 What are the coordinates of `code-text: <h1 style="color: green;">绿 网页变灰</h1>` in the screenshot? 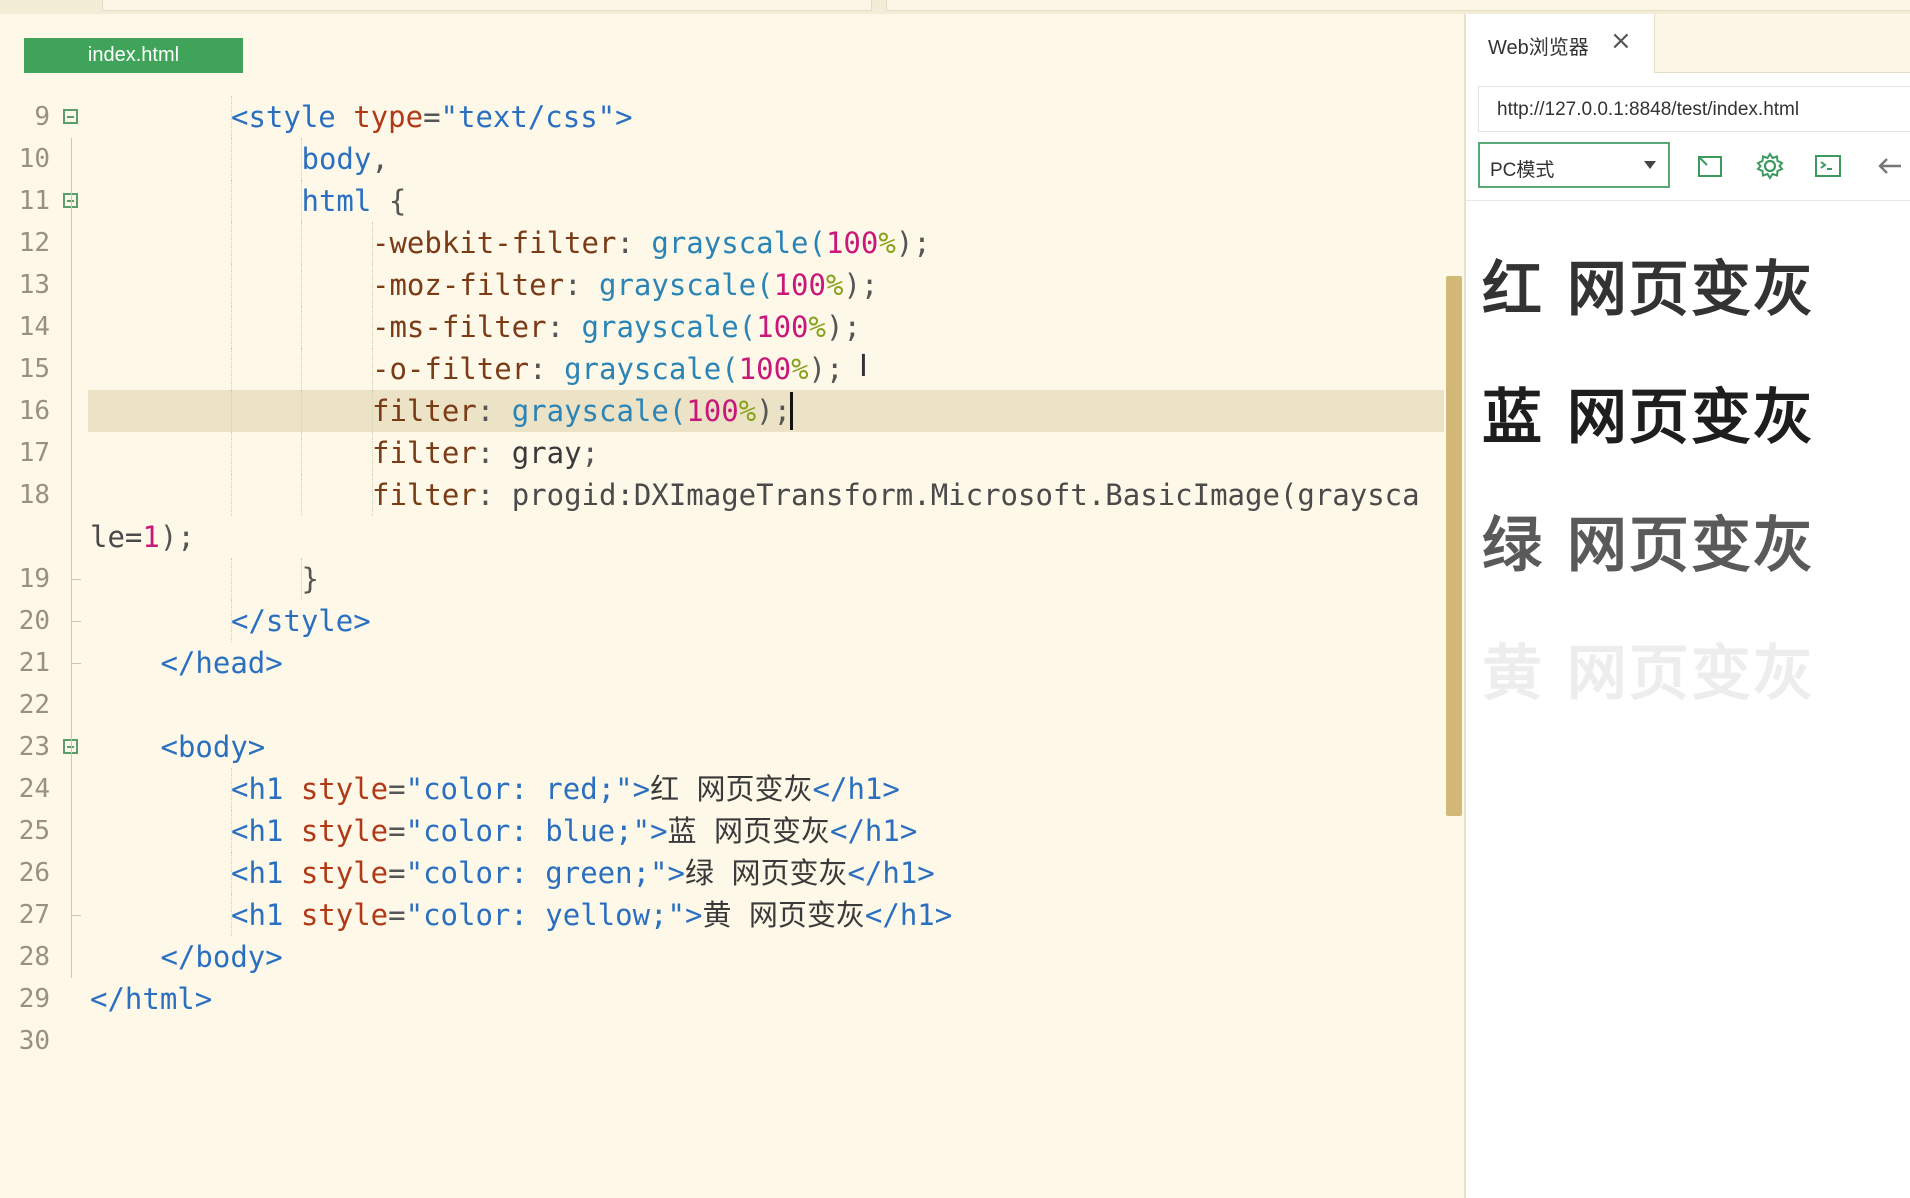 It's located at (583, 873).